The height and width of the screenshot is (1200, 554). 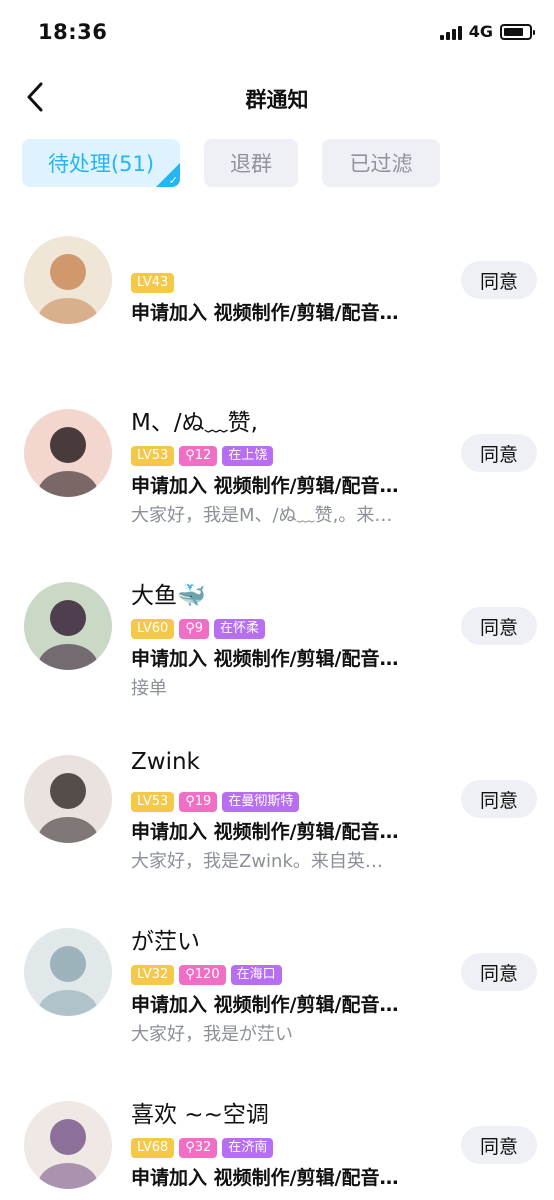 I want to click on tab-filtered-label: 已过滤, so click(x=381, y=164).